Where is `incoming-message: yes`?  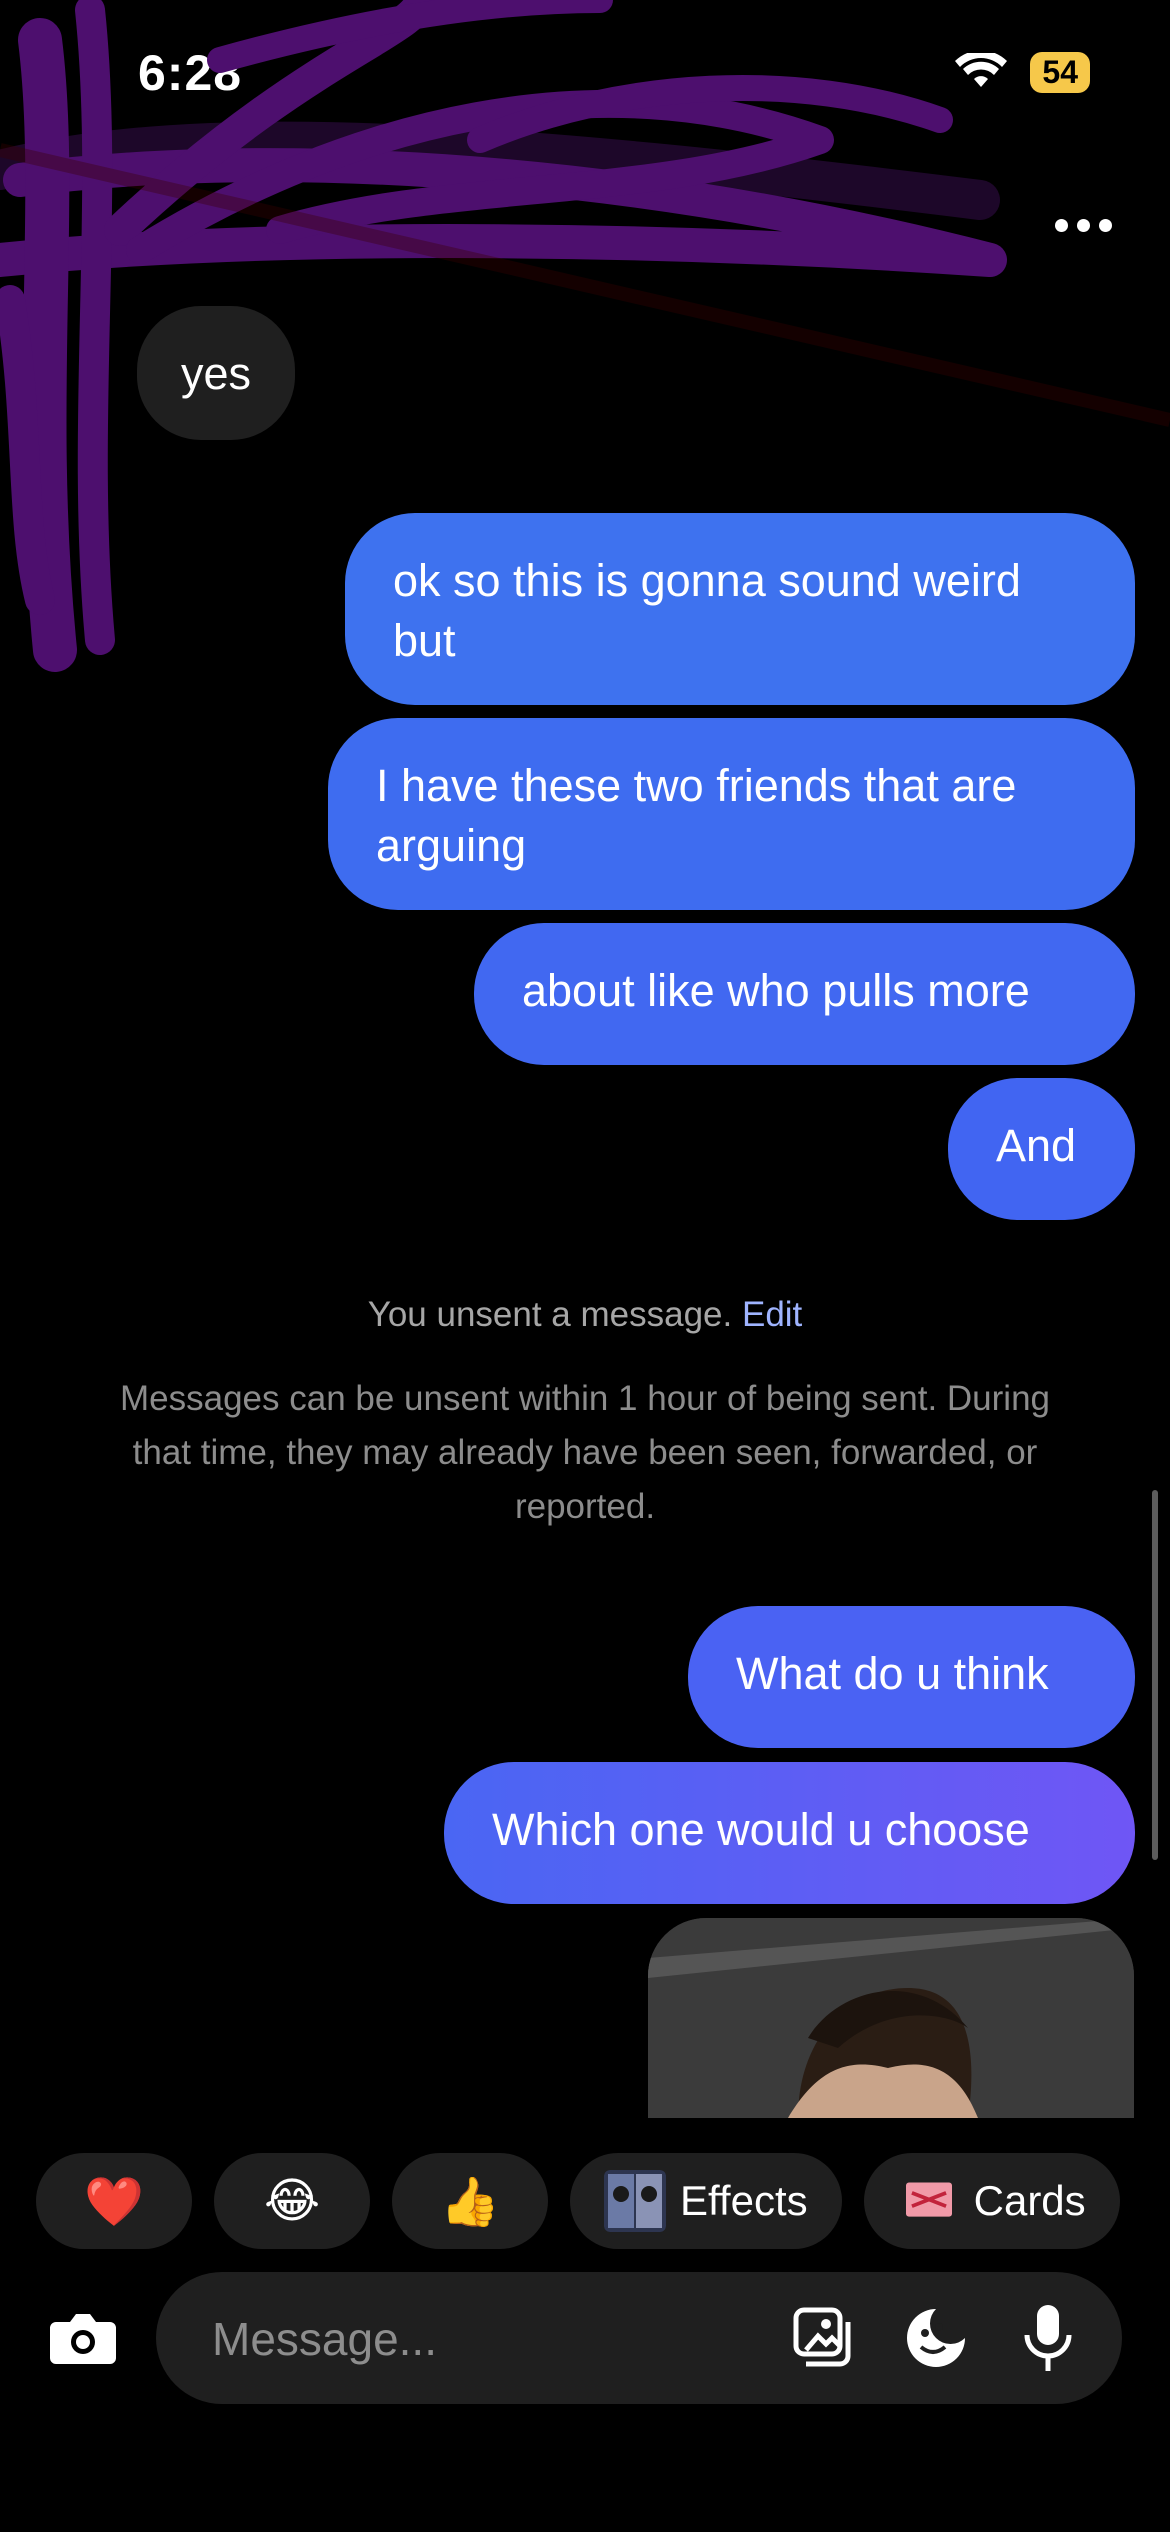 incoming-message: yes is located at coordinates (216, 373).